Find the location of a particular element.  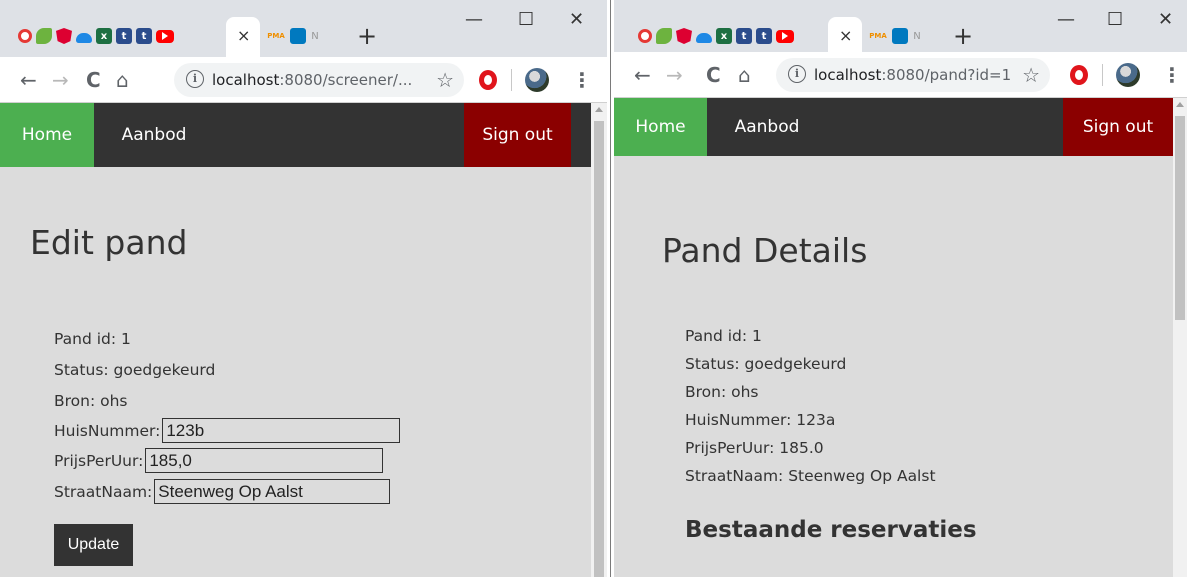

prijsperuur-input is located at coordinates (264, 460).